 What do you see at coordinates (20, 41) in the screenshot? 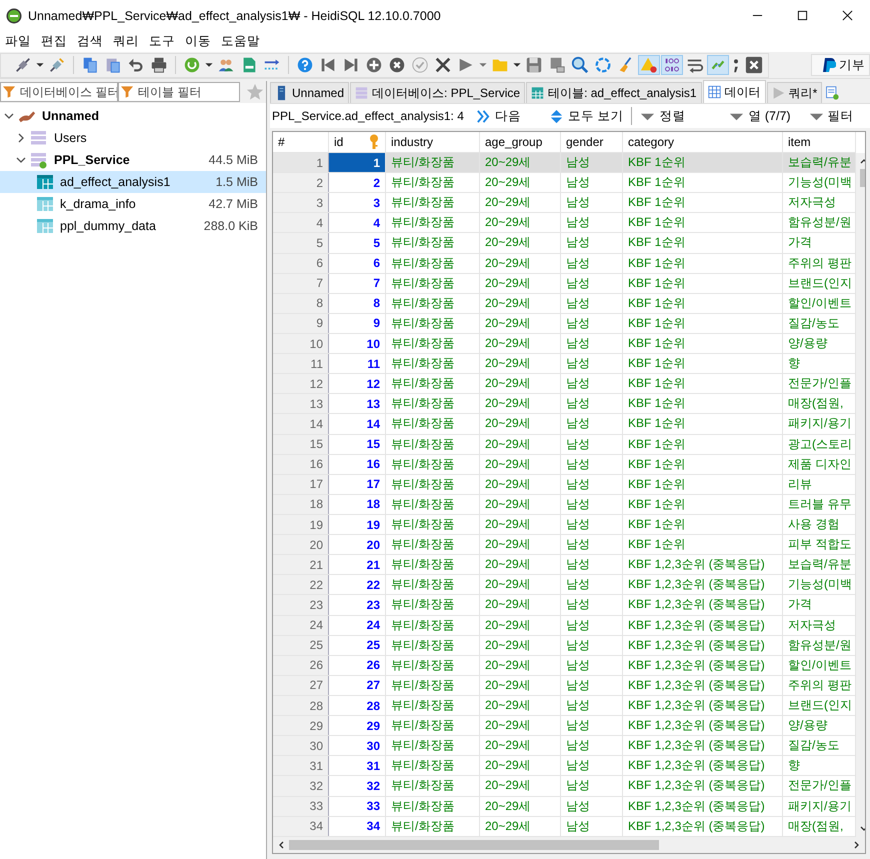
I see `menu-item: 파일` at bounding box center [20, 41].